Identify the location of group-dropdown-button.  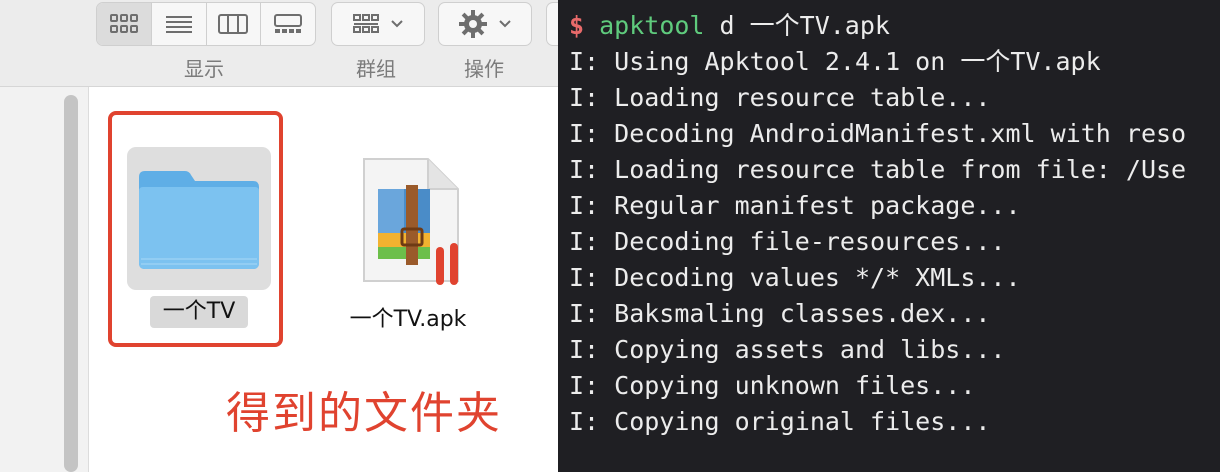
(378, 24).